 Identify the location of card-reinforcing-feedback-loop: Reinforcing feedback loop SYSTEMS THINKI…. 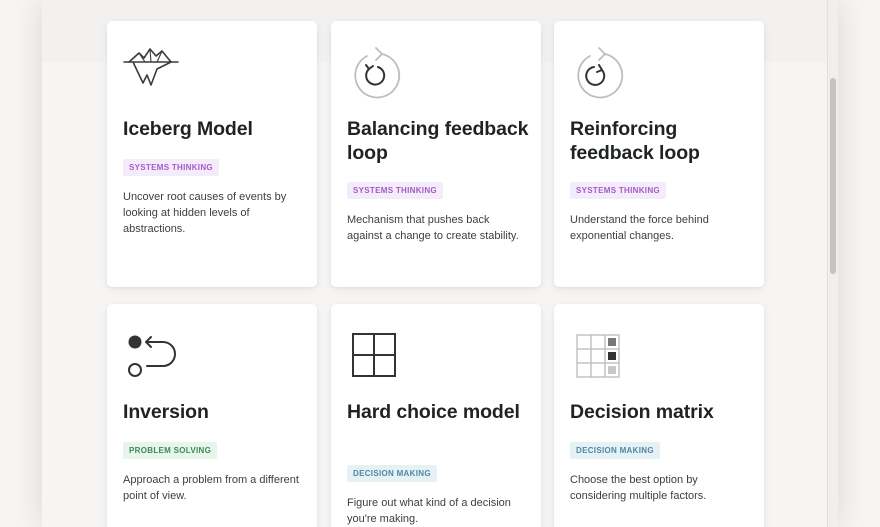
(659, 154).